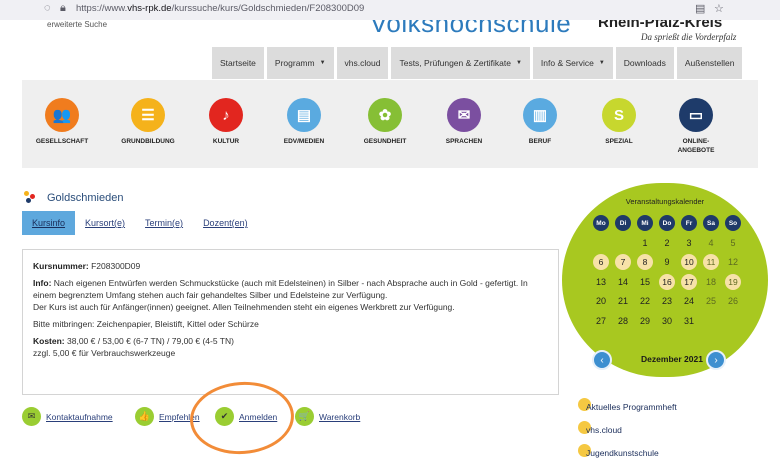  I want to click on calendar-week: 6 7 8 9 10 11 12, so click(667, 262).